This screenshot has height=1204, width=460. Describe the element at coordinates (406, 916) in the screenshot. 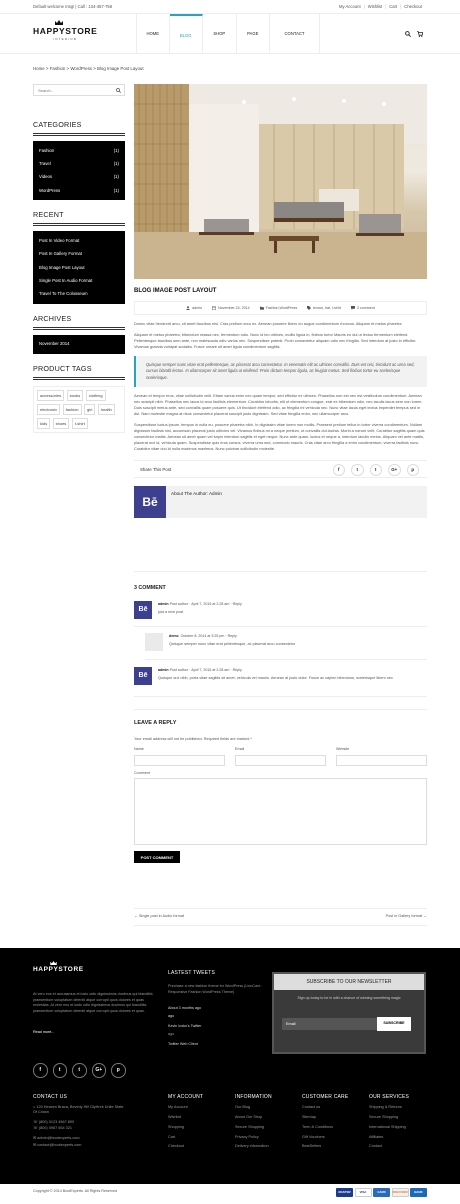

I see `next-post-link: Post in Gallery format →` at that location.